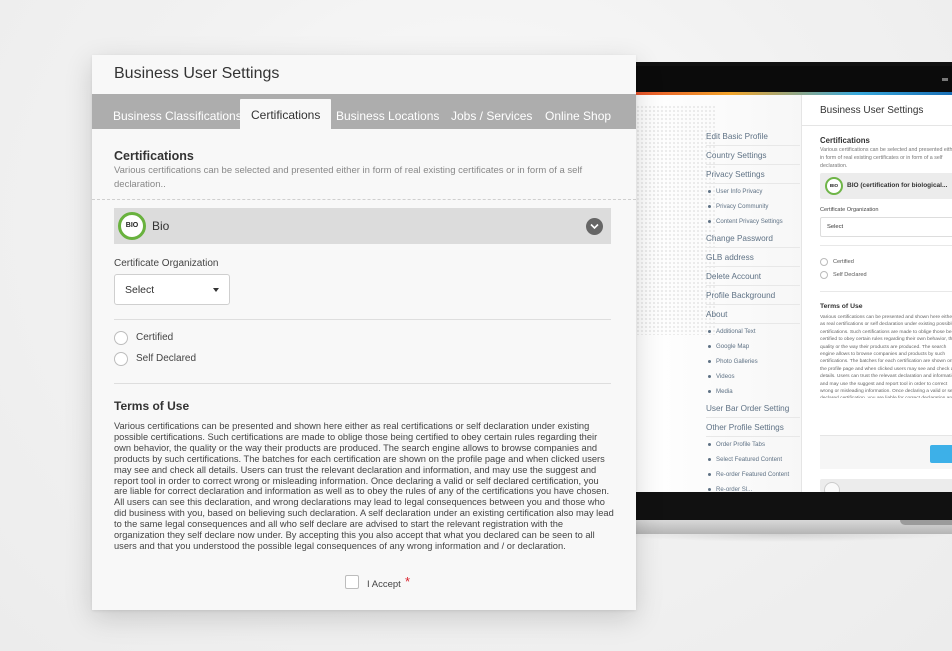 The image size is (952, 651). What do you see at coordinates (140, 290) in the screenshot?
I see `select-value: Select` at bounding box center [140, 290].